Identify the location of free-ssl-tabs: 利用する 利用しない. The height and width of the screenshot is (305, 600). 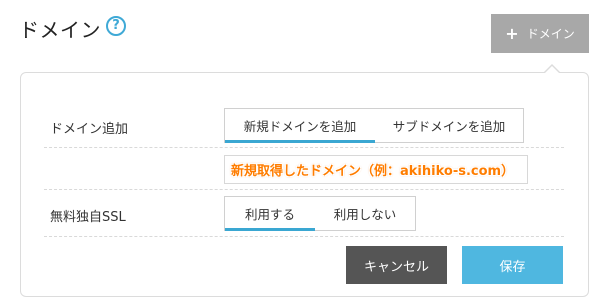
(320, 213).